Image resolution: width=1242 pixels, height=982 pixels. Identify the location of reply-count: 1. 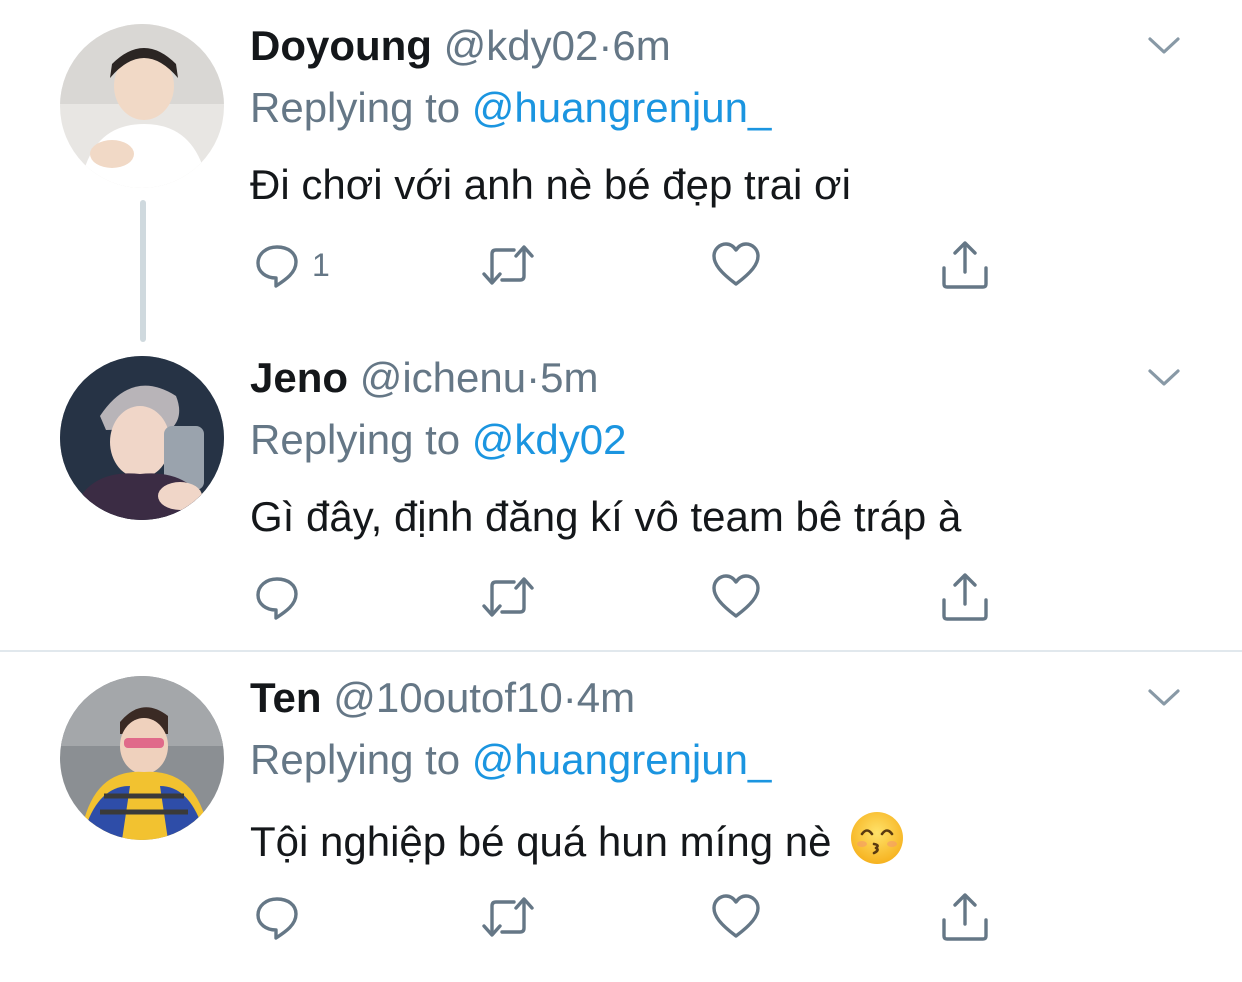
(321, 264).